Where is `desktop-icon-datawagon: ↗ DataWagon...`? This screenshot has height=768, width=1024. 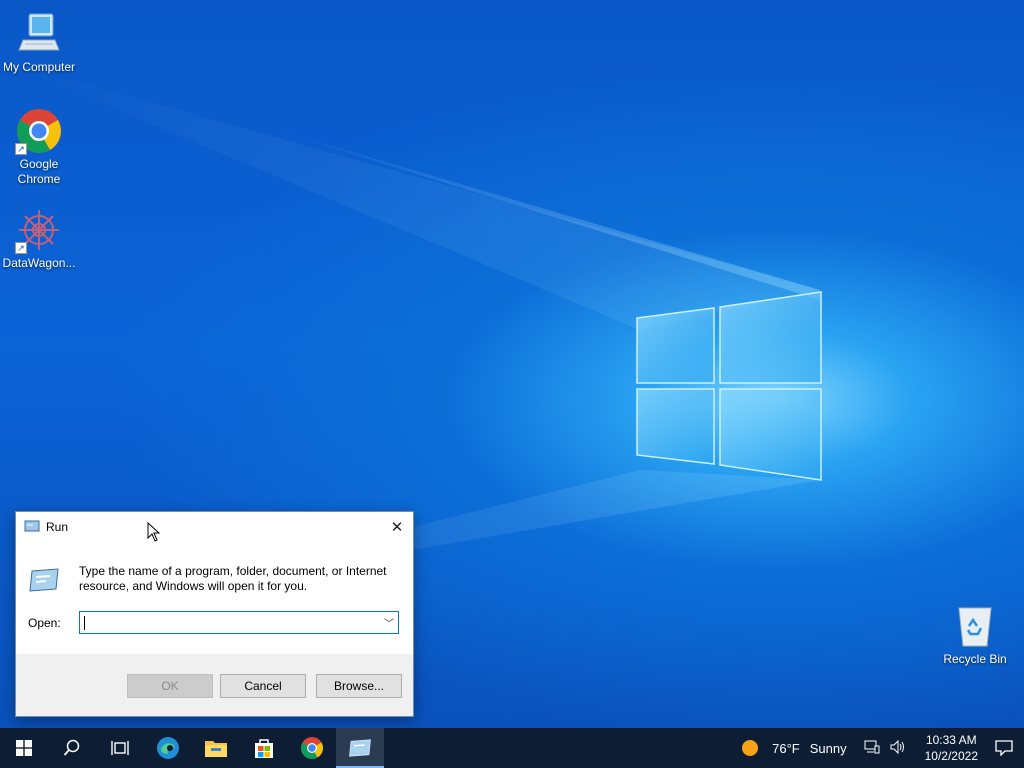 desktop-icon-datawagon: ↗ DataWagon... is located at coordinates (39, 238).